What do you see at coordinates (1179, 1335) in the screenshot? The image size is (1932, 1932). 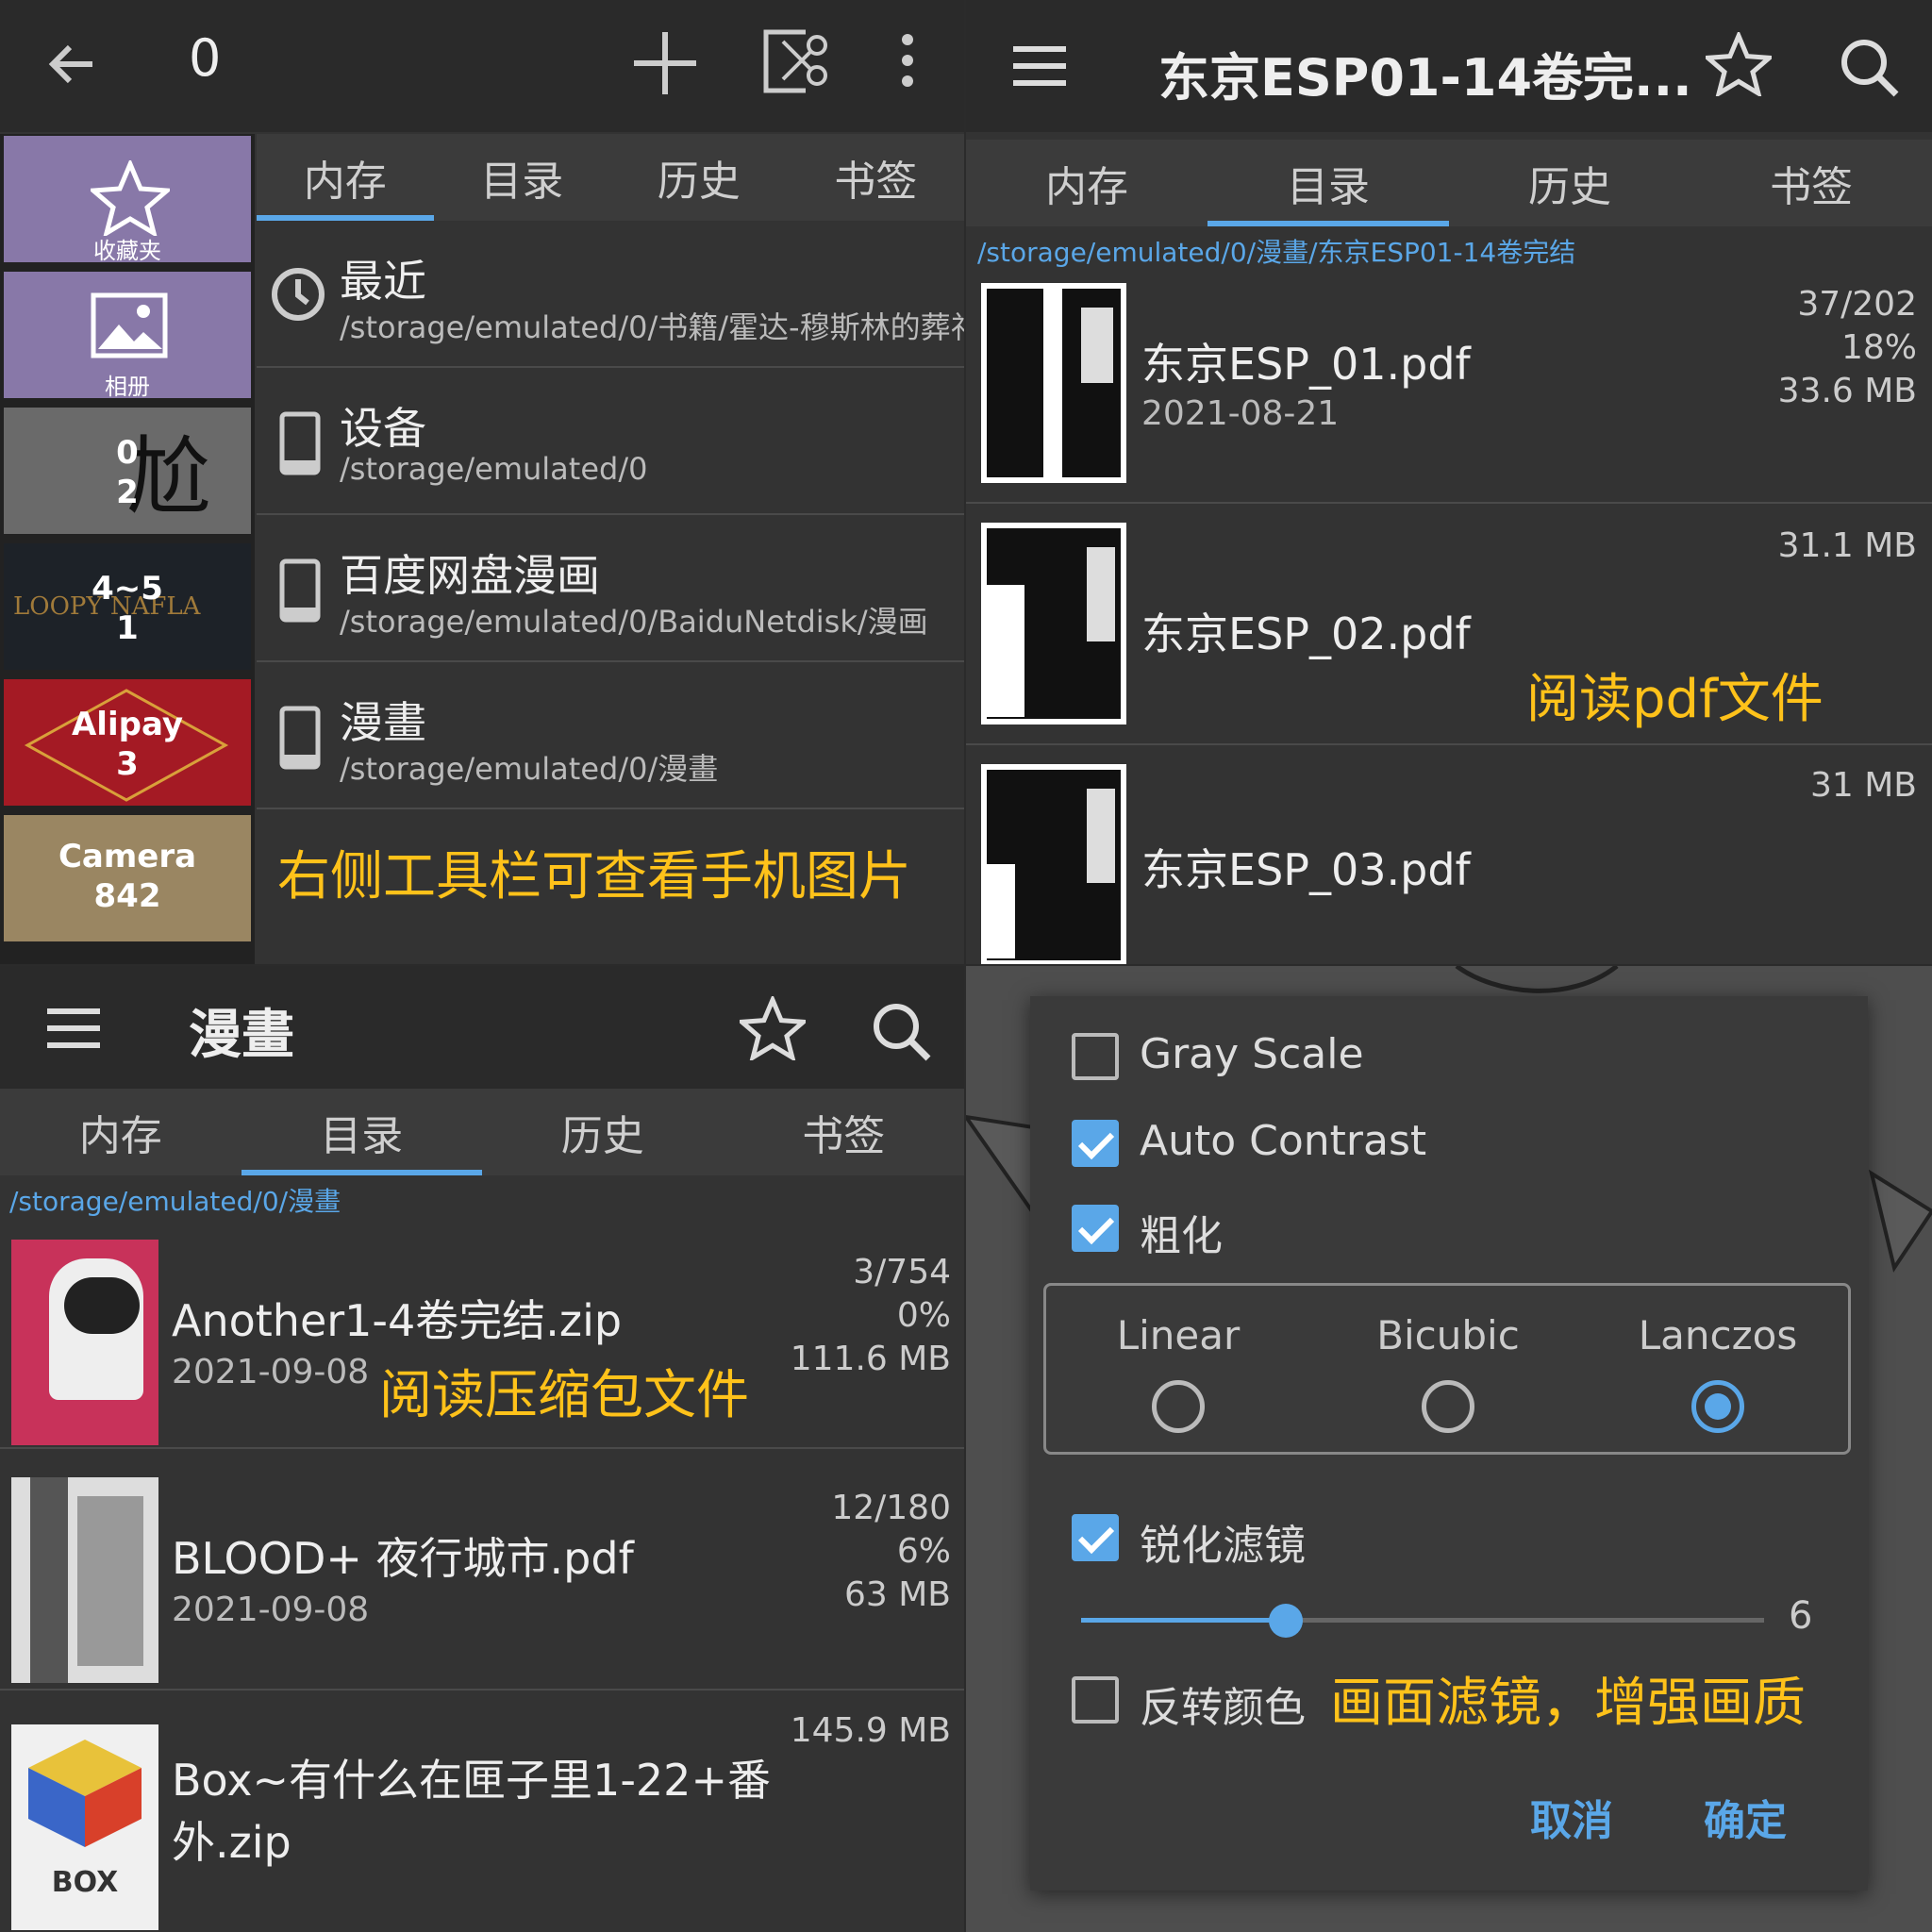 I see `radio-label: Linear` at bounding box center [1179, 1335].